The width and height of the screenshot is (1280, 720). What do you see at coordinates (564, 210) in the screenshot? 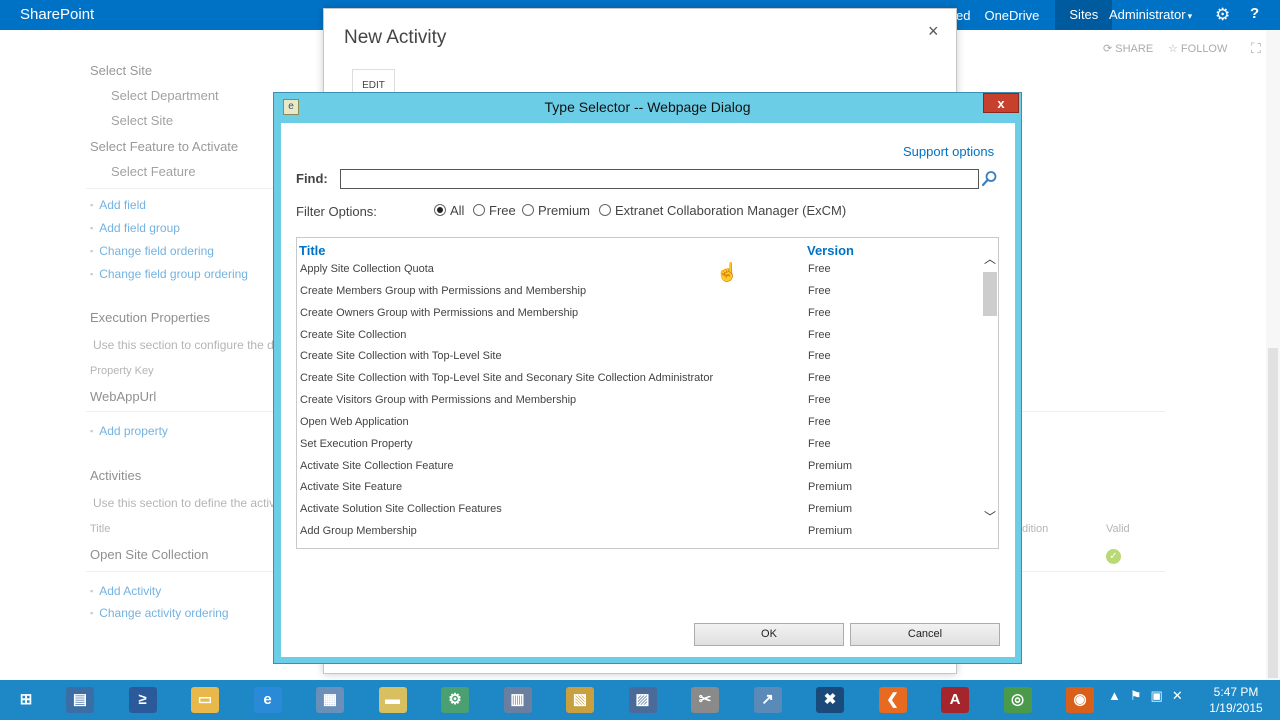
I see `filter-premium-label: Premium` at bounding box center [564, 210].